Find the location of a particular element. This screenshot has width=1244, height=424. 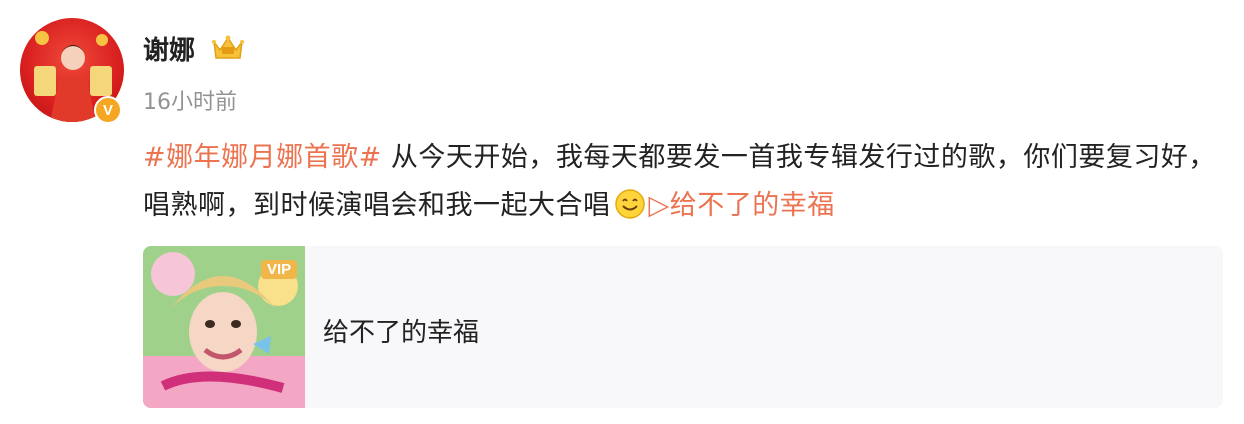

album-cover: VIP is located at coordinates (224, 327).